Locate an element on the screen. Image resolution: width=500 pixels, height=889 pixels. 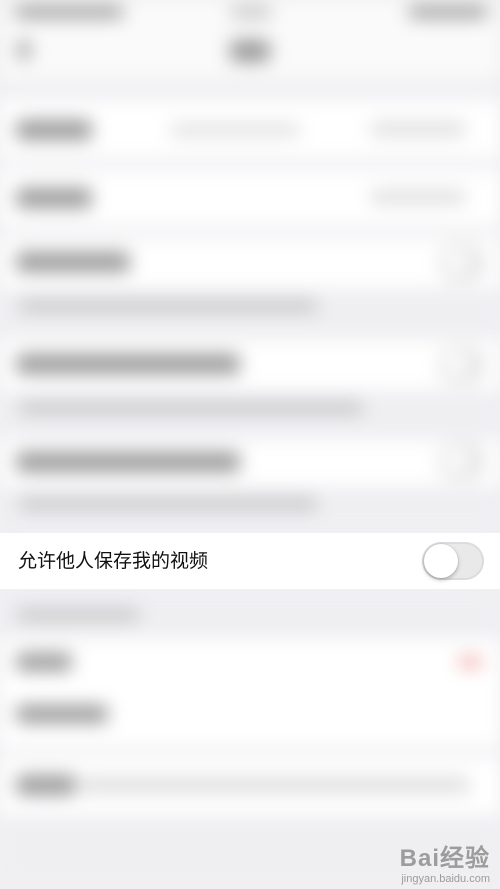
status-bar is located at coordinates (250, 40).